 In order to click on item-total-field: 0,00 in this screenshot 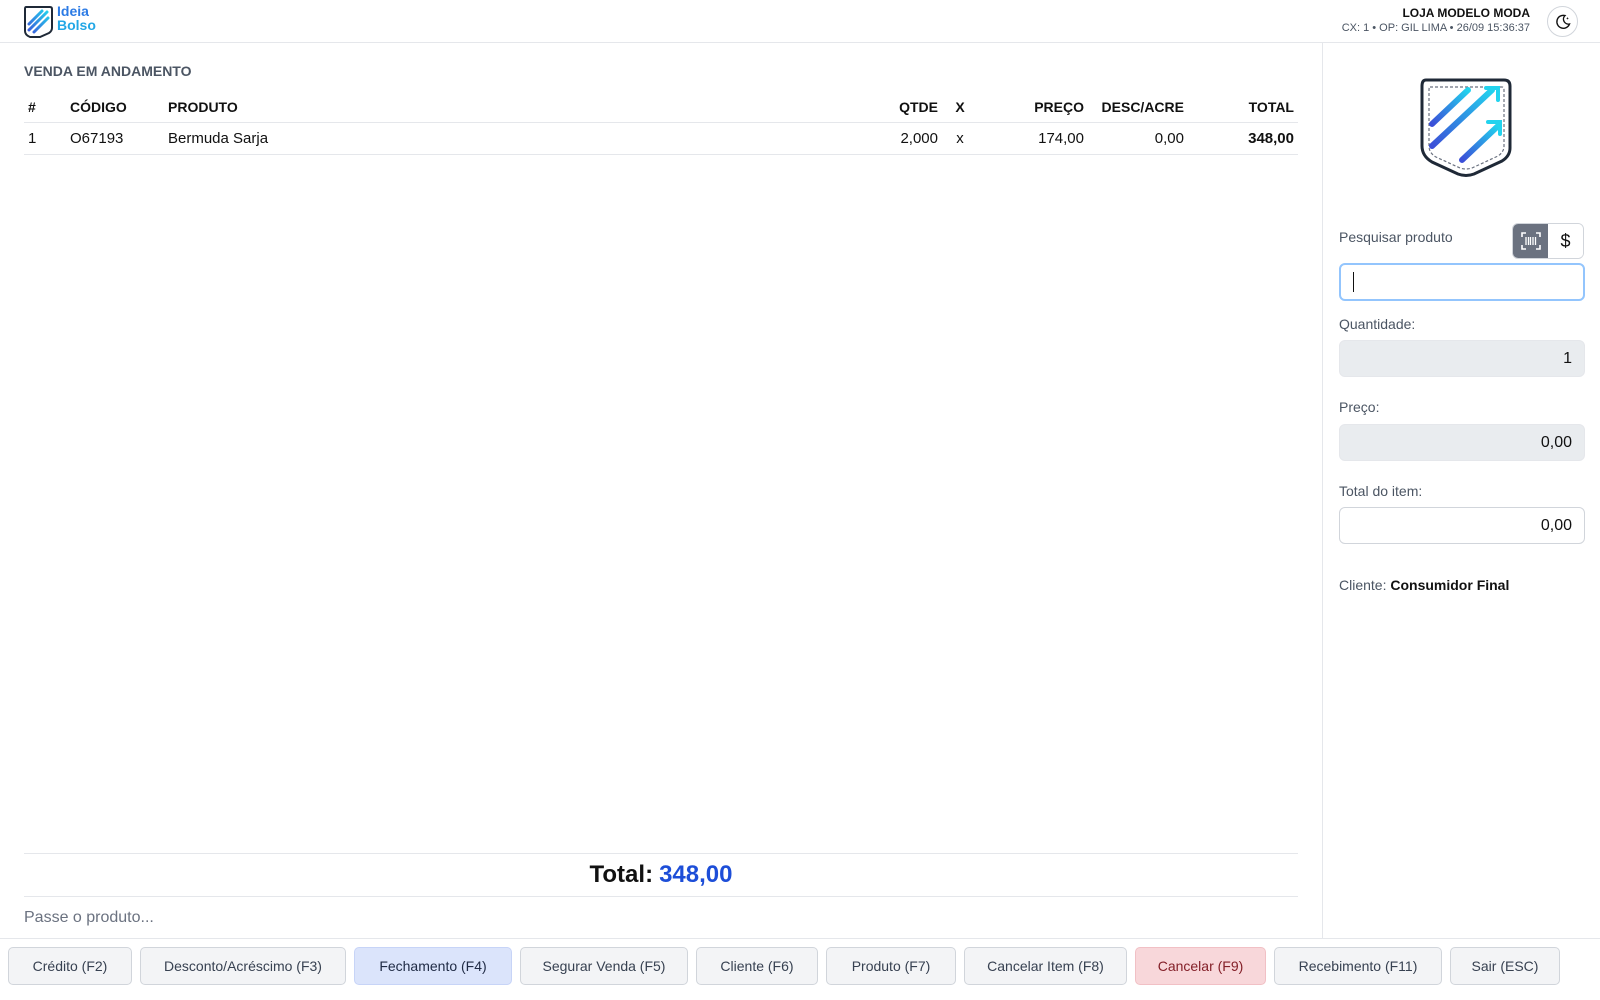, I will do `click(1462, 525)`.